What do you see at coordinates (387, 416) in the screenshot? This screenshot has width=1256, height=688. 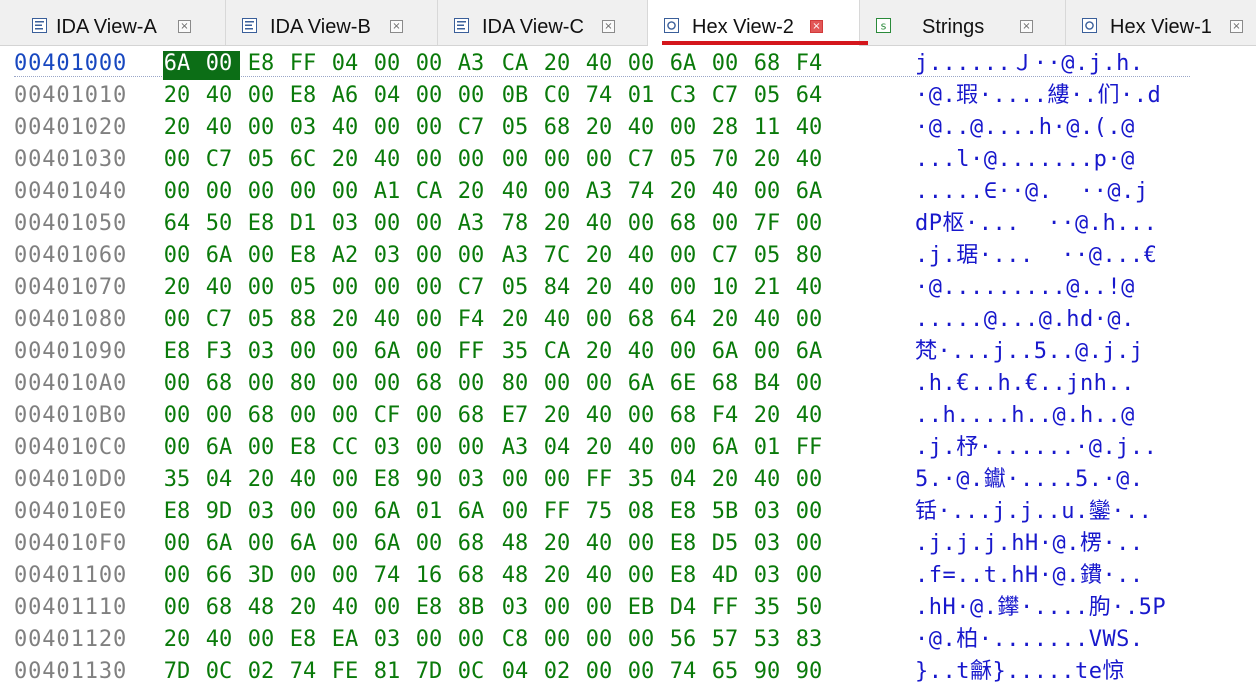 I see `hex-byte: CF` at bounding box center [387, 416].